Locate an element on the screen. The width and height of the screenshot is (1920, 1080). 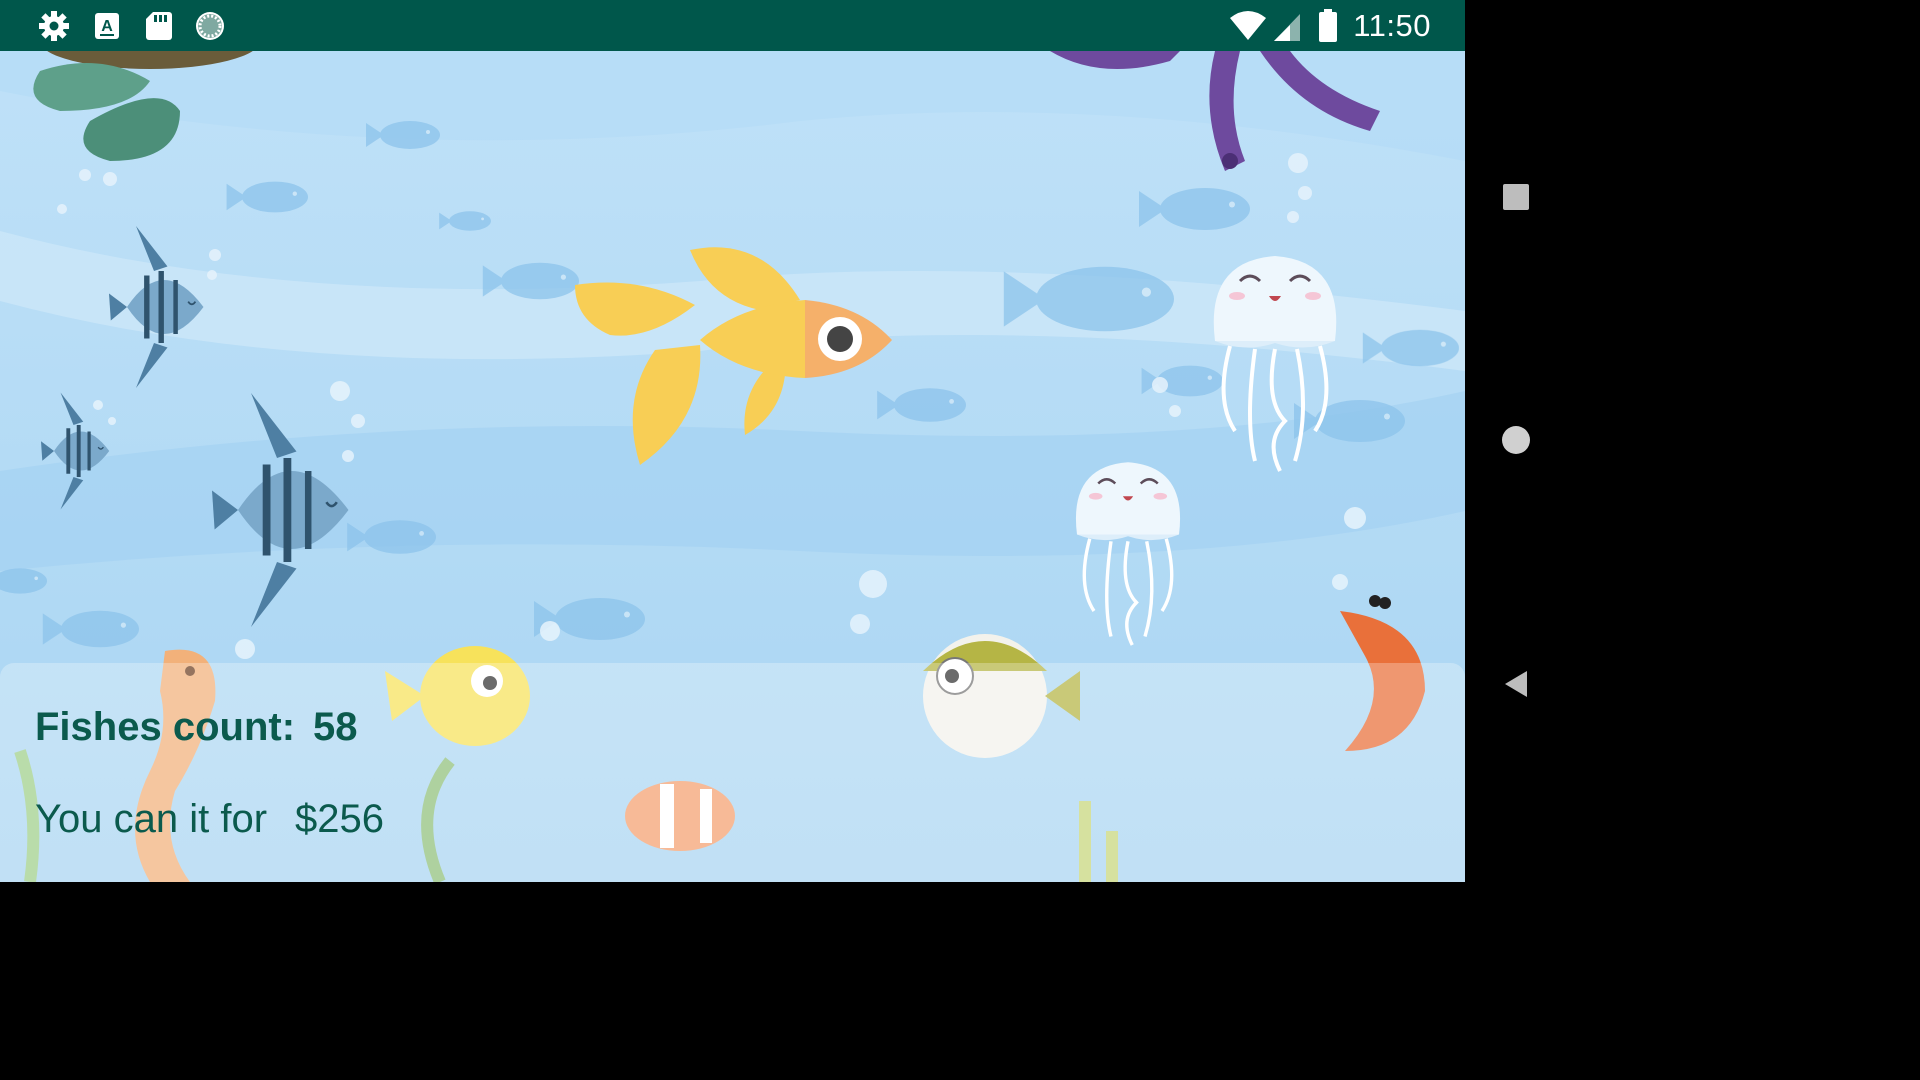
back-icon is located at coordinates (1516, 684).